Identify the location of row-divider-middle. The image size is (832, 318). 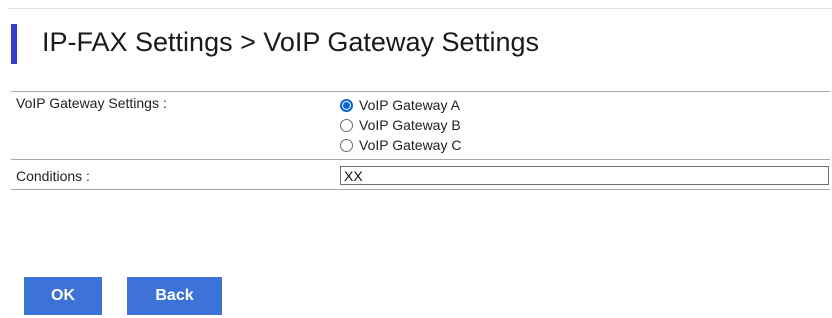
(420, 159).